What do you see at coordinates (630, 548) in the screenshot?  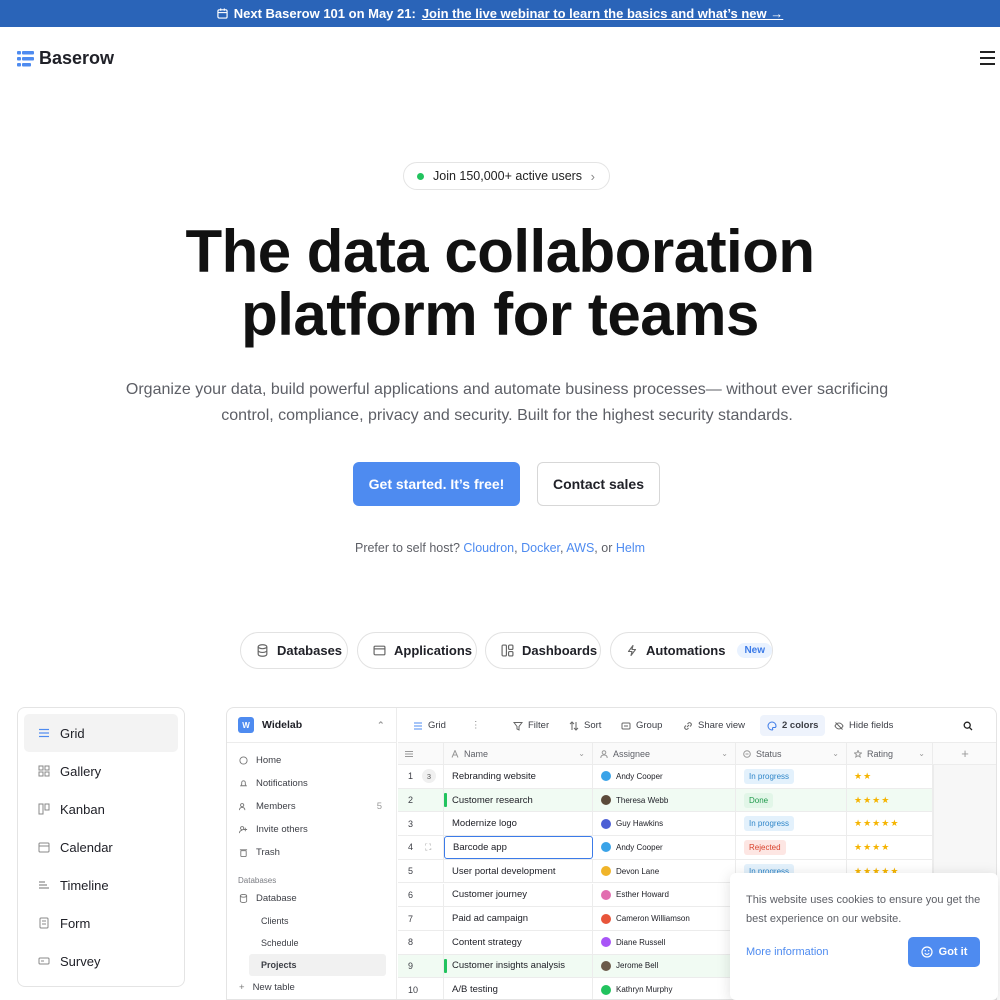 I see `helm-link: Helm` at bounding box center [630, 548].